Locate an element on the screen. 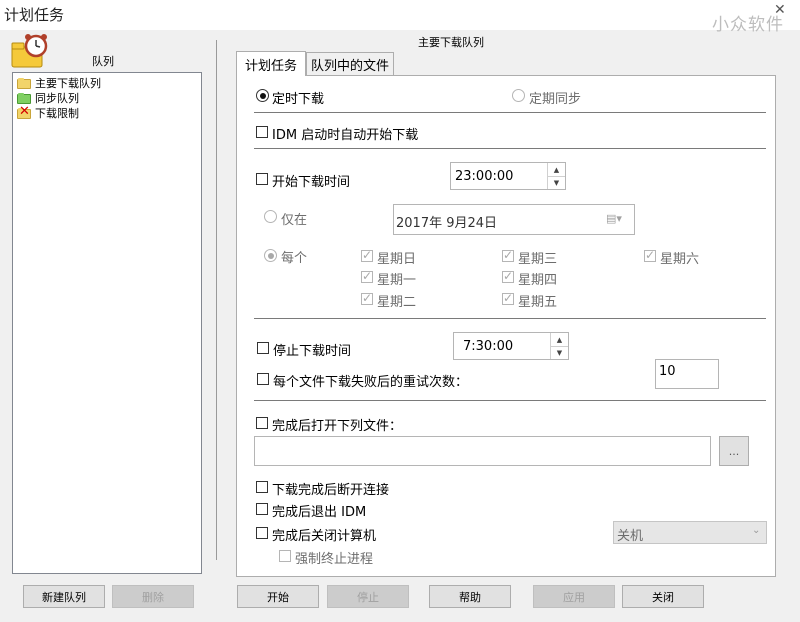  shutdown-checkbox is located at coordinates (262, 533).